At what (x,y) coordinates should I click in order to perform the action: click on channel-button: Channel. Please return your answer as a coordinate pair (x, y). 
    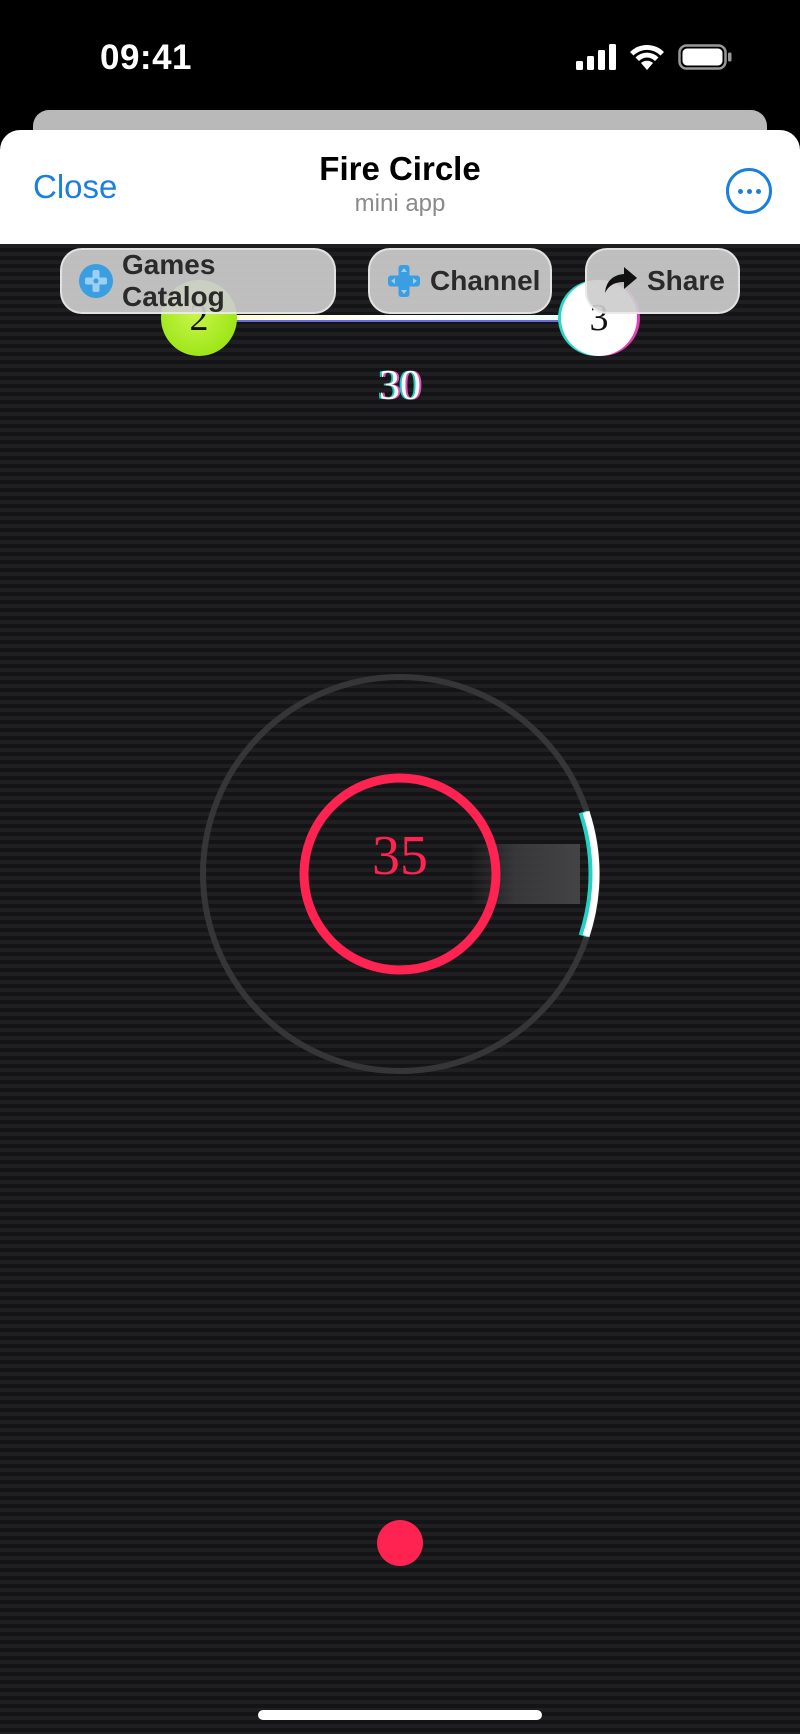
    Looking at the image, I should click on (460, 281).